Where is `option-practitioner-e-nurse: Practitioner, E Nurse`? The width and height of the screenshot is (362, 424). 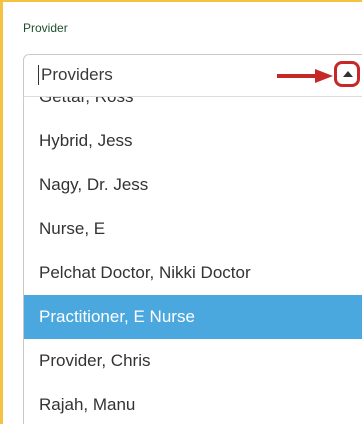 option-practitioner-e-nurse: Practitioner, E Nurse is located at coordinates (193, 317).